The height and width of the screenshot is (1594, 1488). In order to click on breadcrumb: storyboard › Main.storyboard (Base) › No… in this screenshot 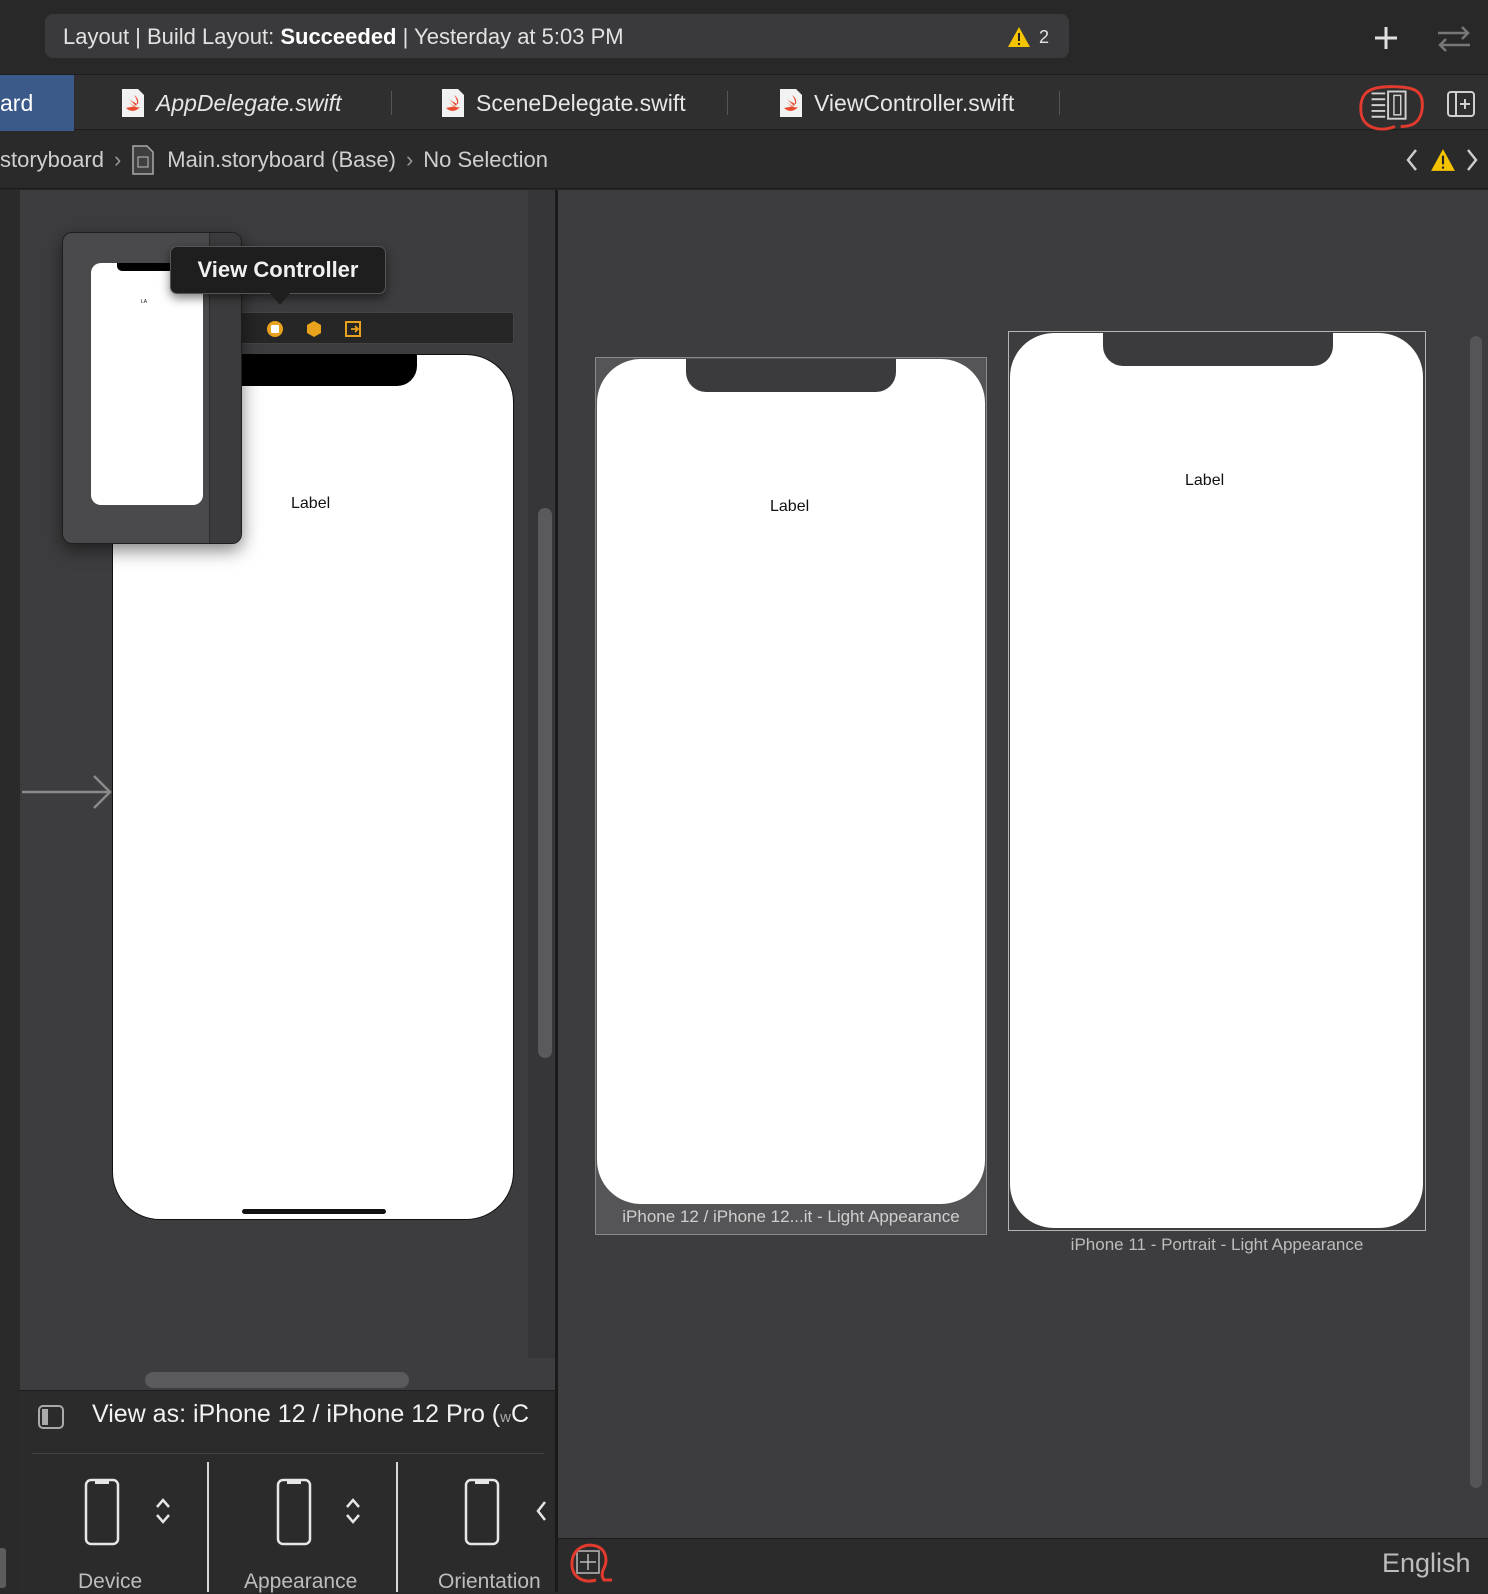, I will do `click(274, 160)`.